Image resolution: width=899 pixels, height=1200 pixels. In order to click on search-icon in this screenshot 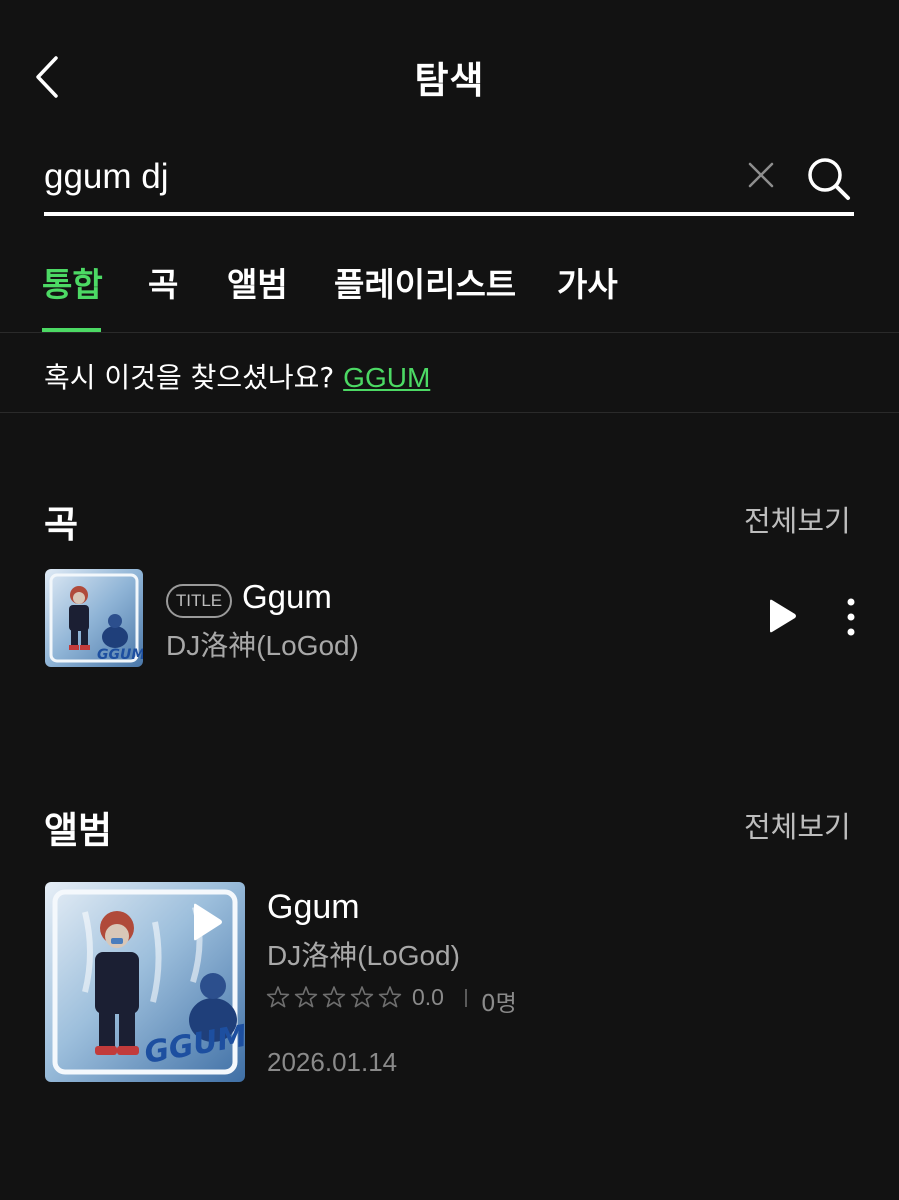, I will do `click(829, 179)`.